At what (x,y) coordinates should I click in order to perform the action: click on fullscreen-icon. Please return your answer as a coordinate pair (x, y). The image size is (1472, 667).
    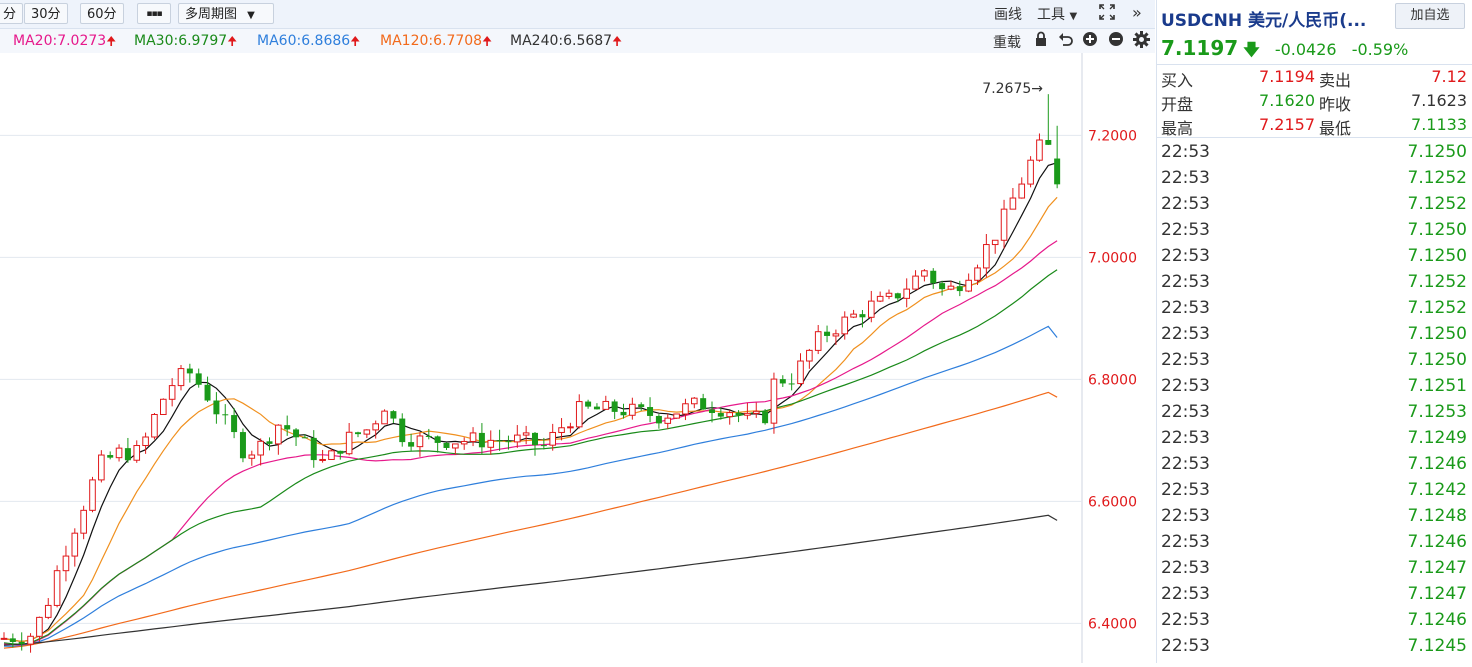
    Looking at the image, I should click on (1107, 14).